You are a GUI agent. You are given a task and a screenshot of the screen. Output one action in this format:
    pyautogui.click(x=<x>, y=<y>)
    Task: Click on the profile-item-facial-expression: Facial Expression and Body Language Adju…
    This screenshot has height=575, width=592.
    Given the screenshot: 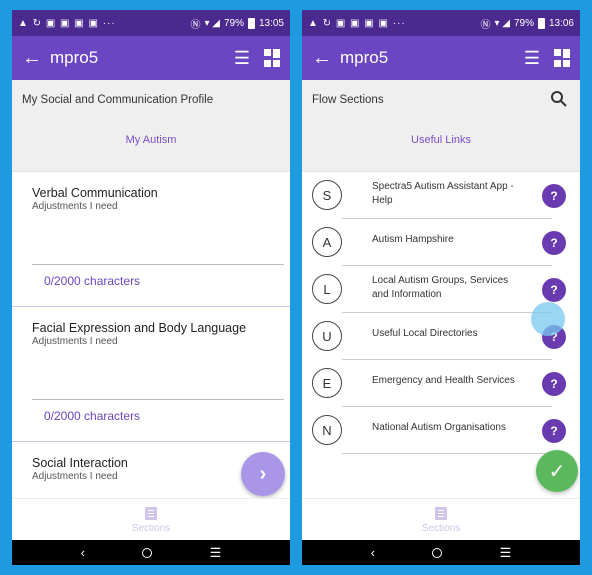 What is the action you would take?
    pyautogui.click(x=151, y=374)
    